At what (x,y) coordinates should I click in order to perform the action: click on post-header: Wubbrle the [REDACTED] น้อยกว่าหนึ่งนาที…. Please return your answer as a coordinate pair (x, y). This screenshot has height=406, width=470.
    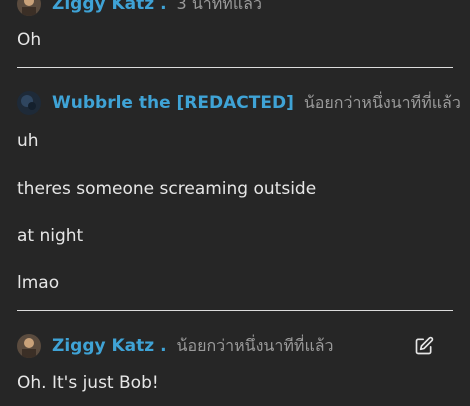
    Looking at the image, I should click on (239, 103).